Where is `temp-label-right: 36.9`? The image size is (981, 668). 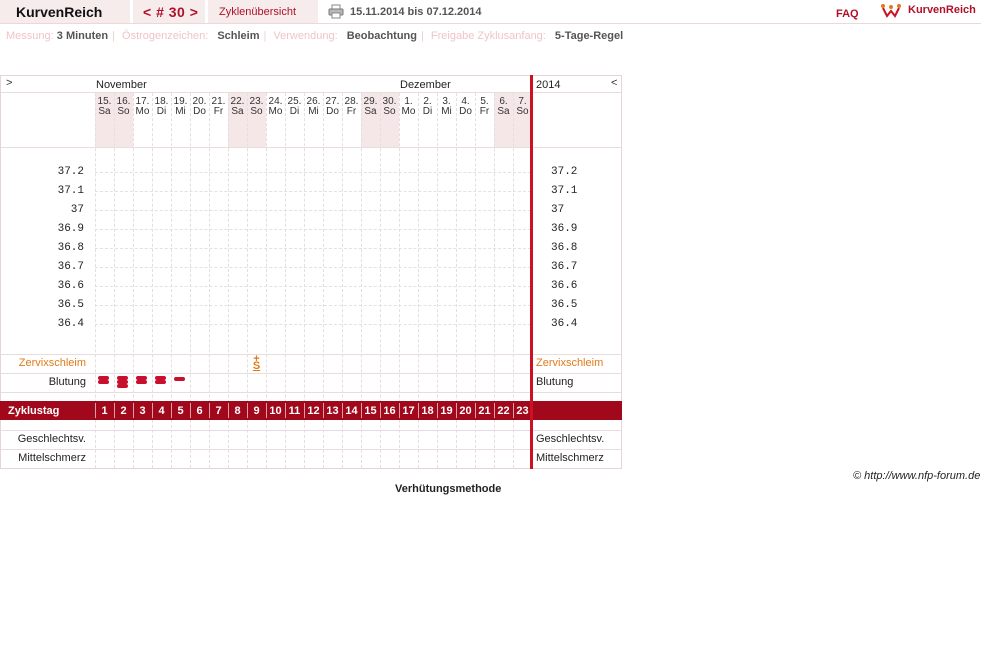
temp-label-right: 36.9 is located at coordinates (564, 229).